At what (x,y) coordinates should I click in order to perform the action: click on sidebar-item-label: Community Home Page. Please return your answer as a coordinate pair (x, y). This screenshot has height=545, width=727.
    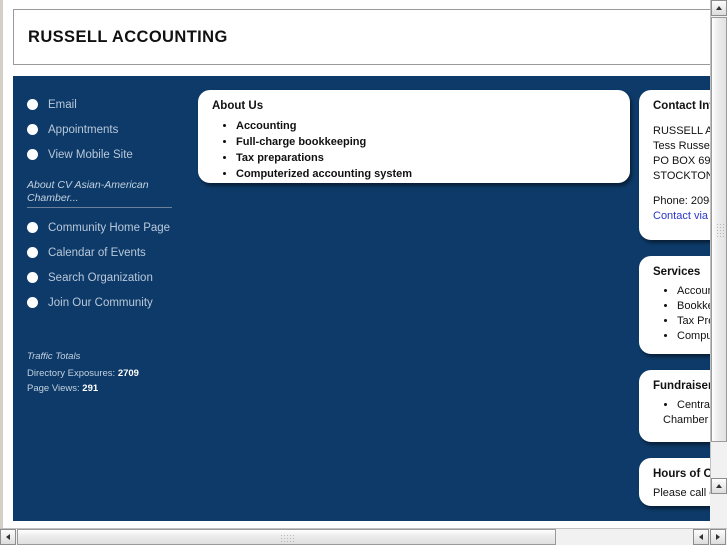
    Looking at the image, I should click on (109, 227).